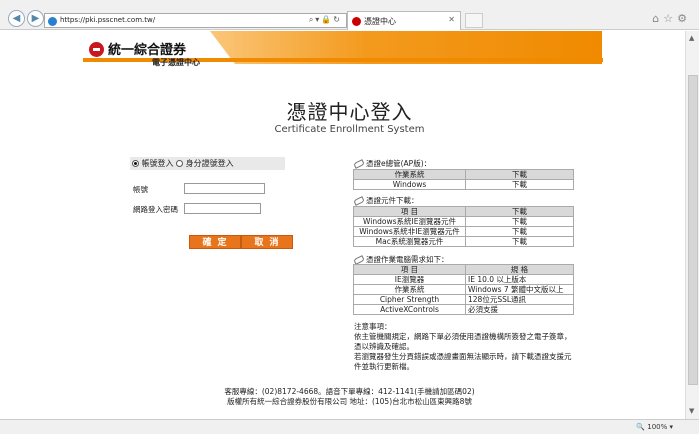 This screenshot has height=434, width=699. I want to click on logo-subtitle: 電子憑證中心, so click(176, 62).